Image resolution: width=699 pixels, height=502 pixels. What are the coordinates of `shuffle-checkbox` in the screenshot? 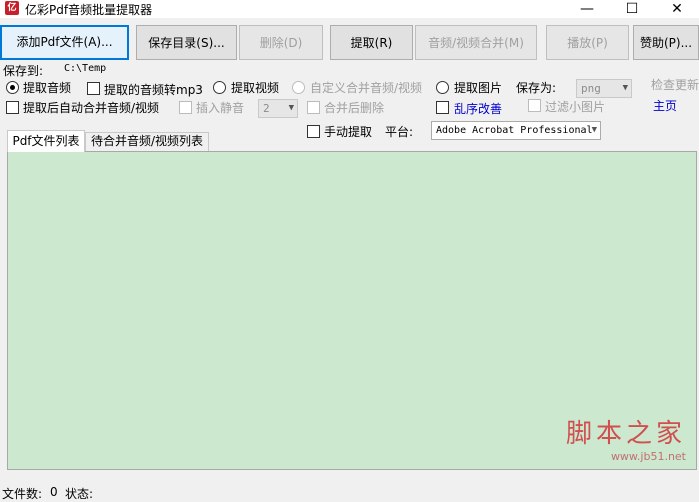 It's located at (442, 107).